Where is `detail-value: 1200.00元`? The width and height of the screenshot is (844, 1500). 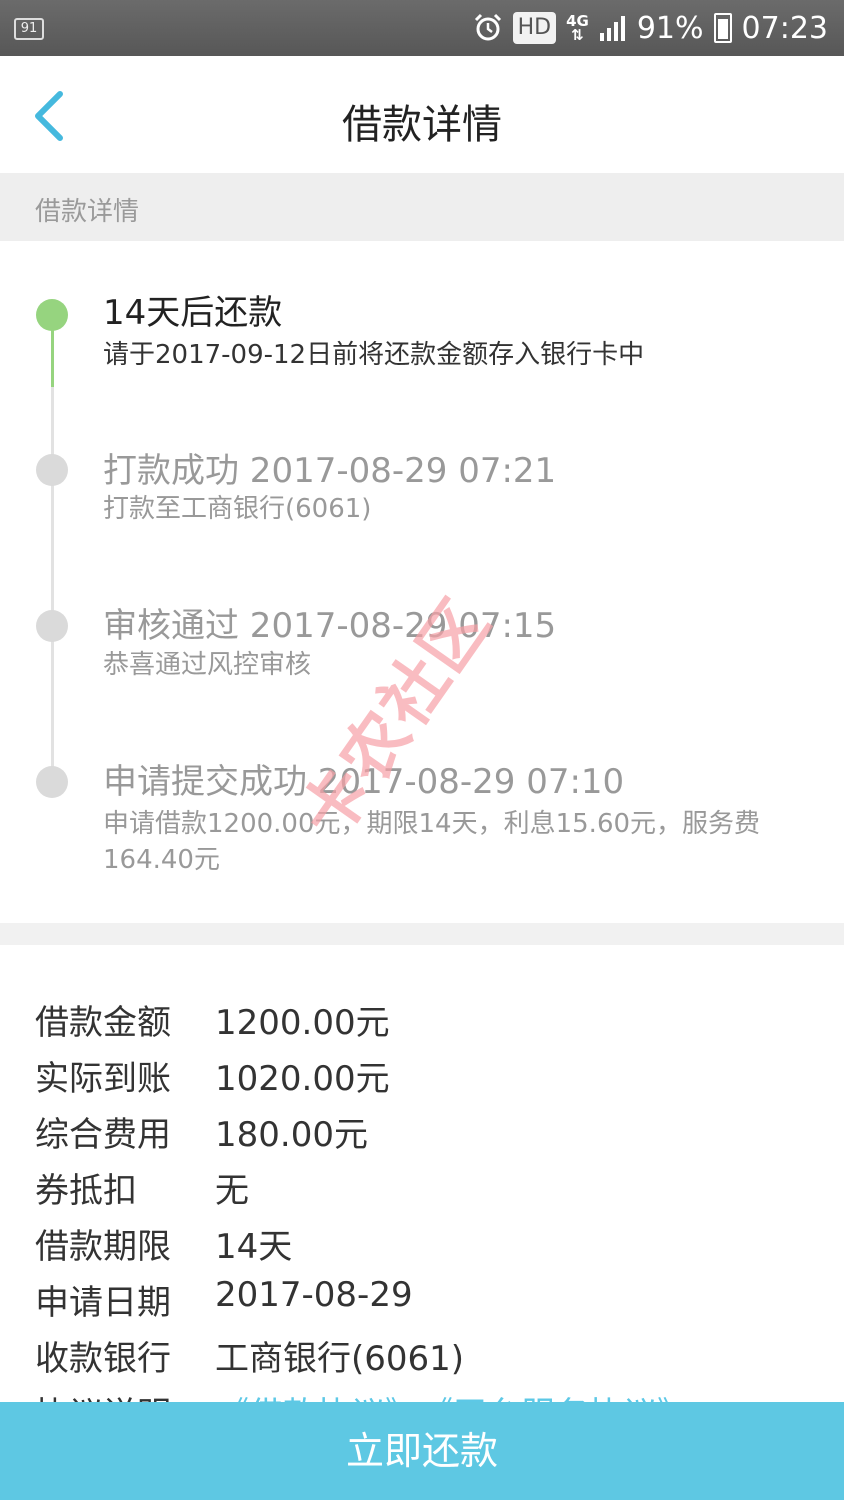 detail-value: 1200.00元 is located at coordinates (302, 1023).